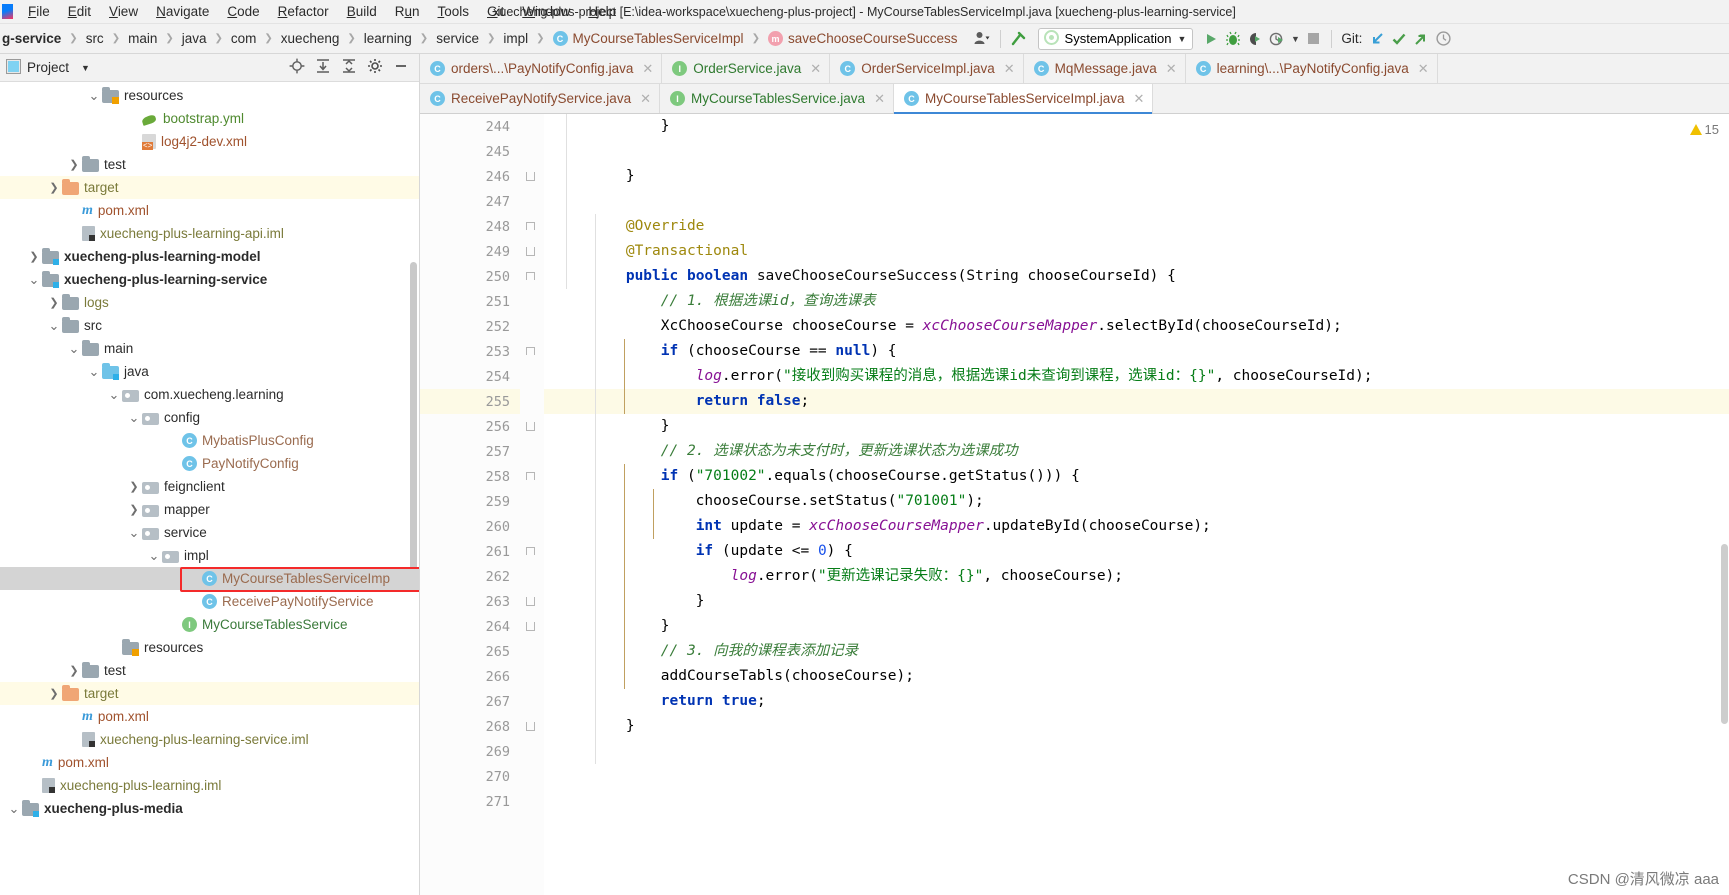  Describe the element at coordinates (648, 38) in the screenshot. I see `breadcrumb-mycoursetablesserviceimpl: C MyCourseTablesServiceImpl` at that location.